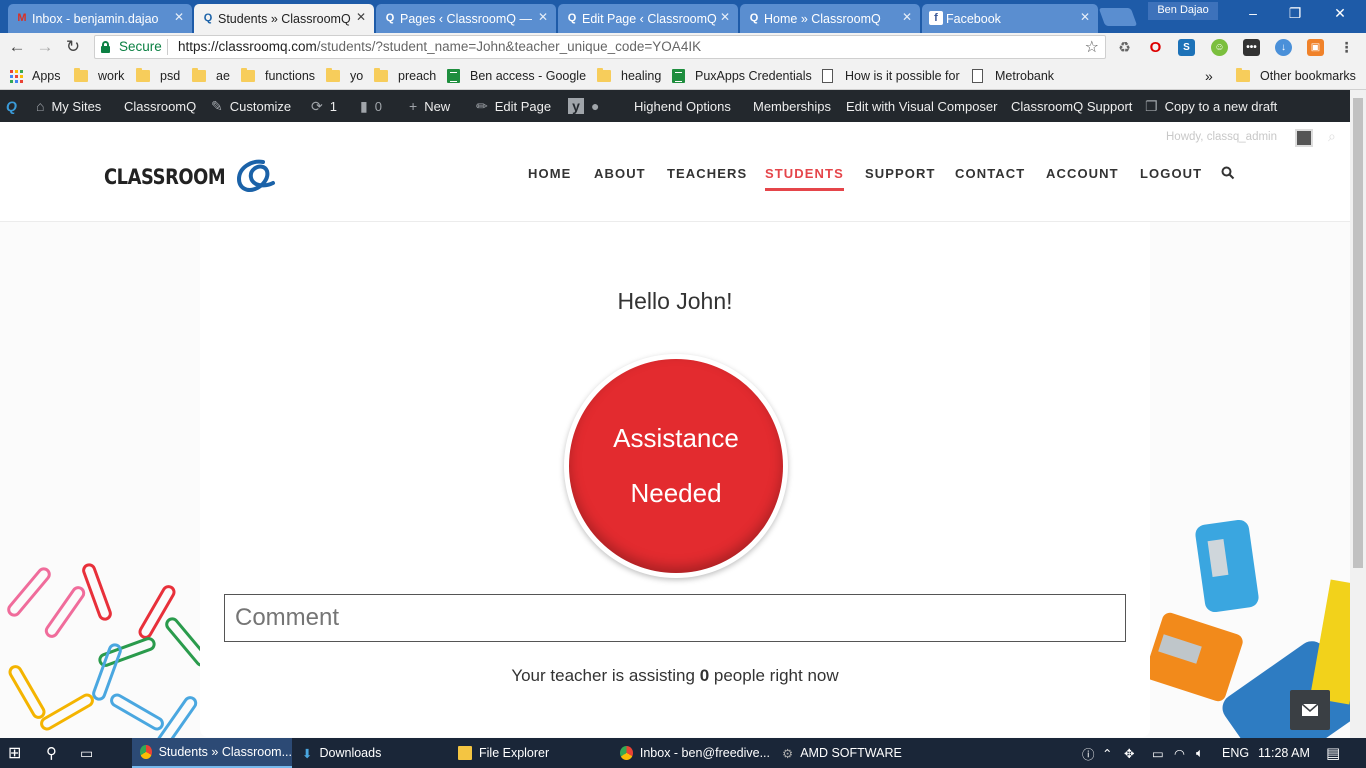  I want to click on nav-students: STUDENTS, so click(804, 178).